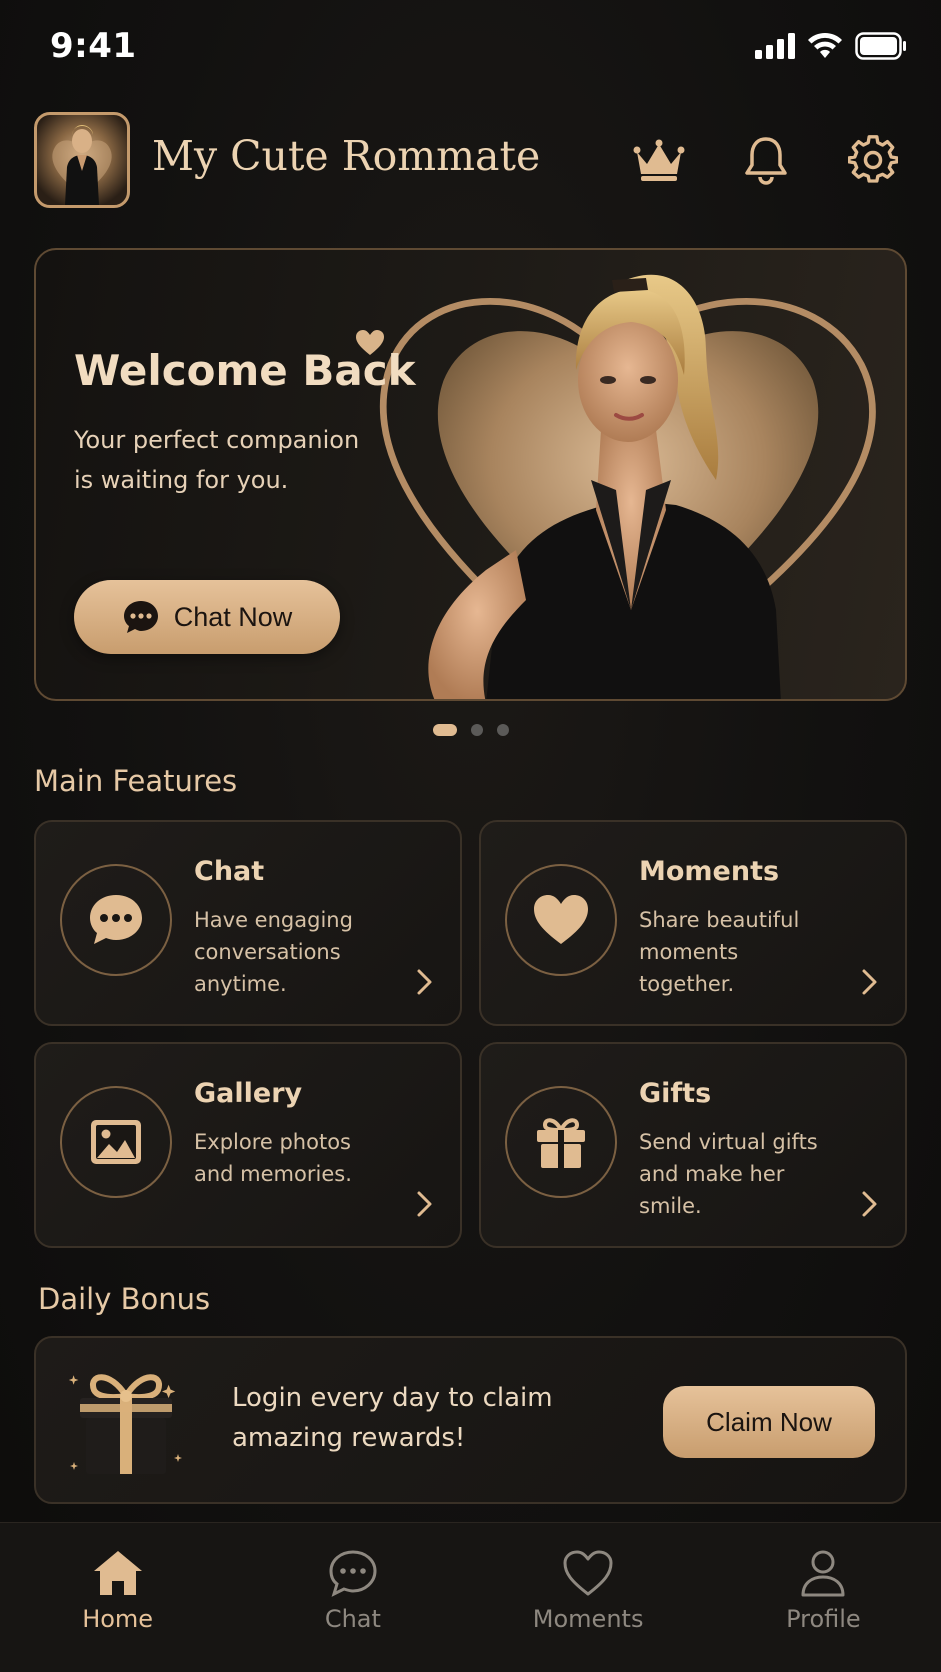  I want to click on cellular-signal-icon, so click(775, 46).